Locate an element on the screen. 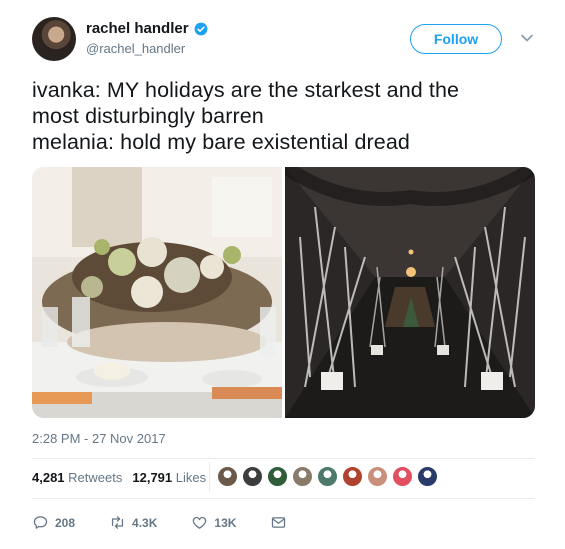 Image resolution: width=565 pixels, height=549 pixels. tweet-text-line: most disturbingly barren is located at coordinates (148, 116).